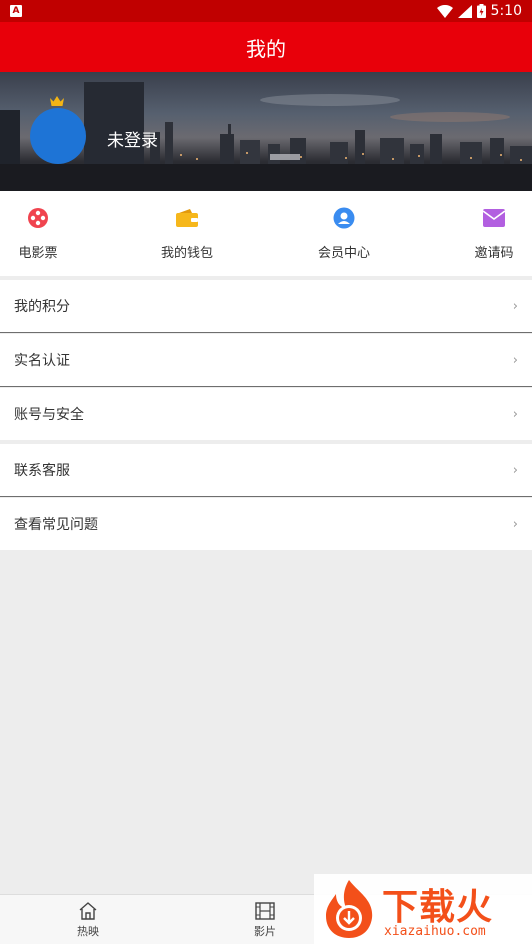  What do you see at coordinates (56, 525) in the screenshot?
I see `menu-item-label: 查看常见问题` at bounding box center [56, 525].